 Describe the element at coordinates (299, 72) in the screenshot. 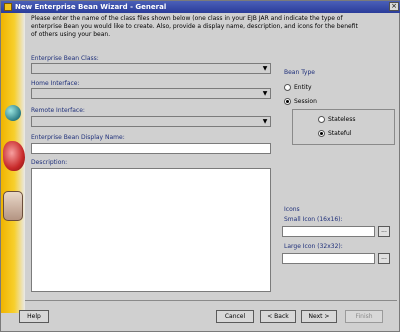

I see `bean-type-label: Bean Type` at that location.